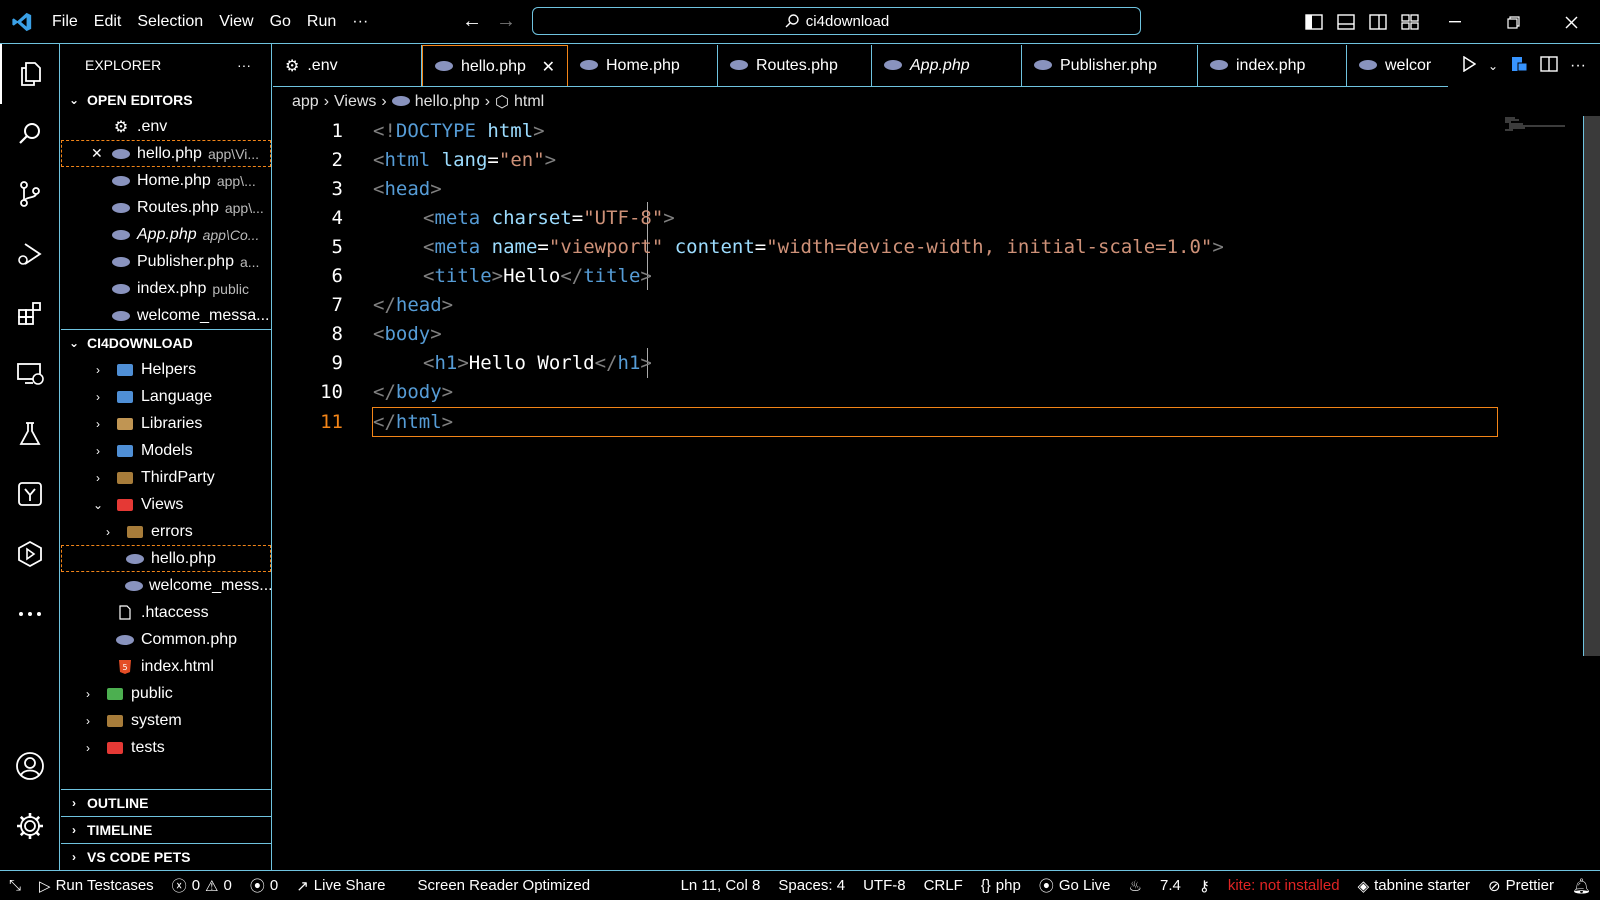  What do you see at coordinates (166, 126) in the screenshot?
I see `open-editor-env: ⚙ .env` at bounding box center [166, 126].